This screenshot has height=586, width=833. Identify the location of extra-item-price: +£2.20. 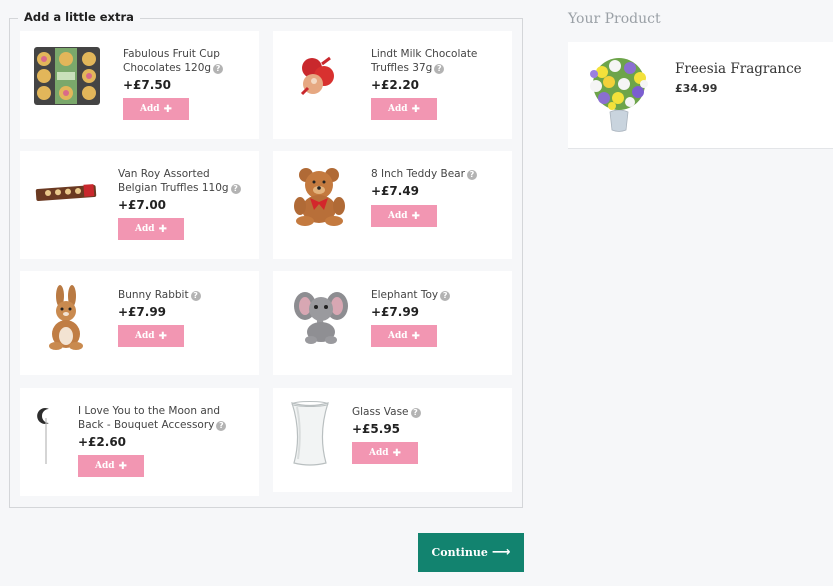
(395, 85).